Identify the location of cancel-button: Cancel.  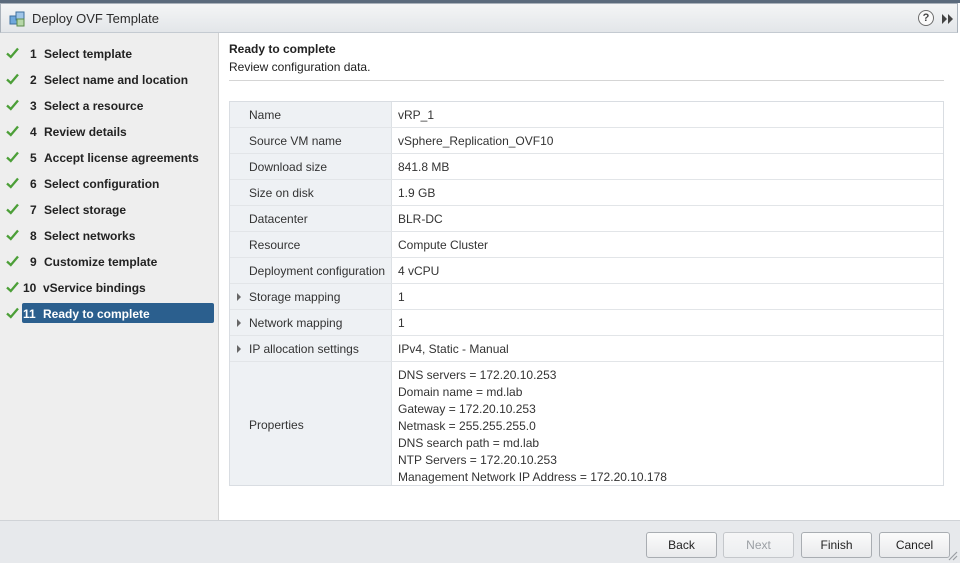
(914, 545).